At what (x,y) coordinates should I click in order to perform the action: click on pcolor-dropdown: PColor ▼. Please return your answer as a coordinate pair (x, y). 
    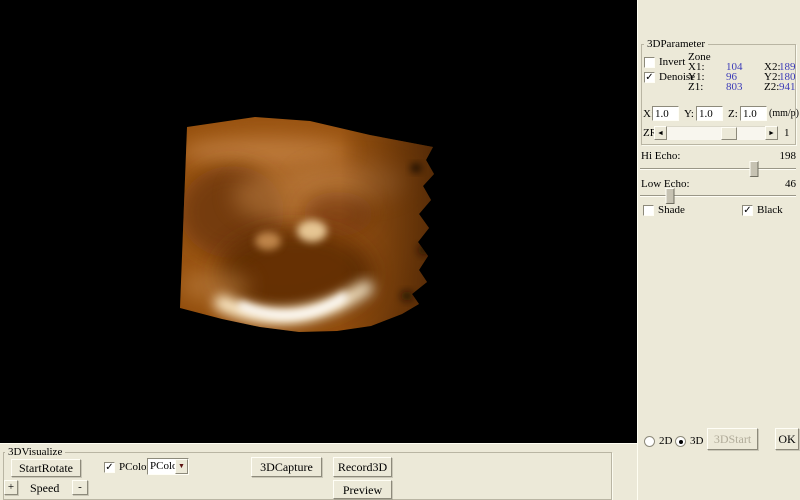
    Looking at the image, I should click on (168, 466).